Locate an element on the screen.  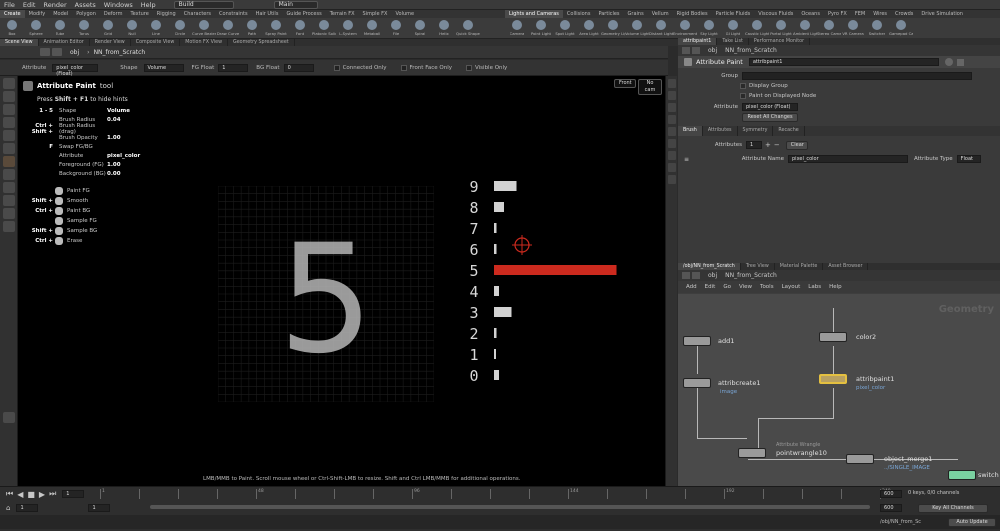
play-icon: ▶ is located at coordinates (42, 494).